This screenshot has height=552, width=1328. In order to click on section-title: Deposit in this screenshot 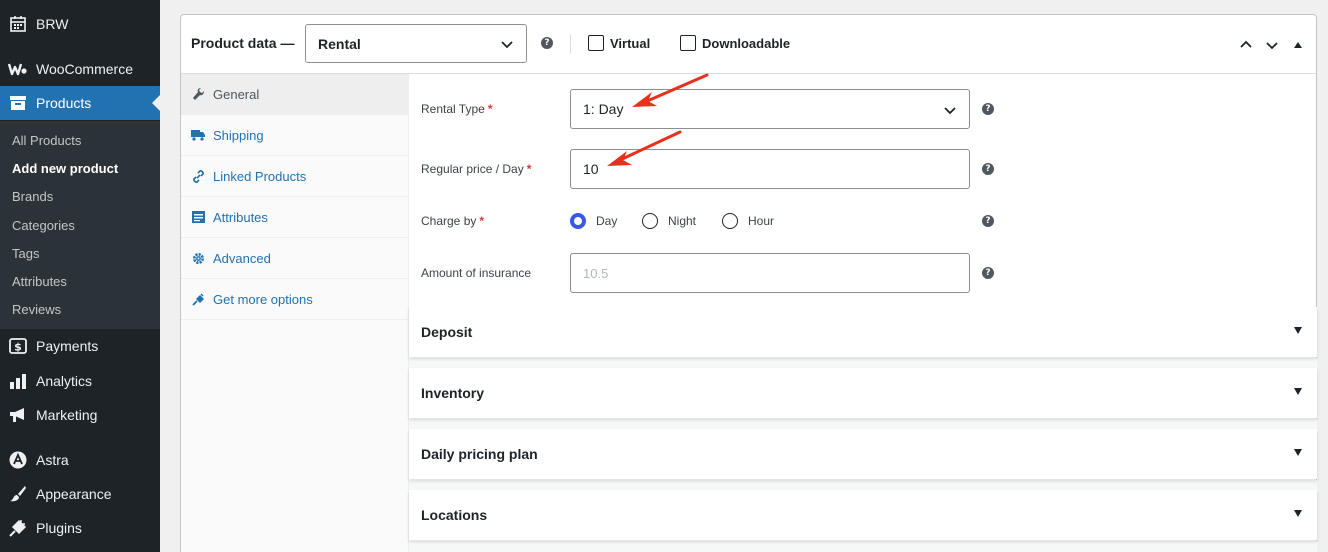, I will do `click(447, 332)`.